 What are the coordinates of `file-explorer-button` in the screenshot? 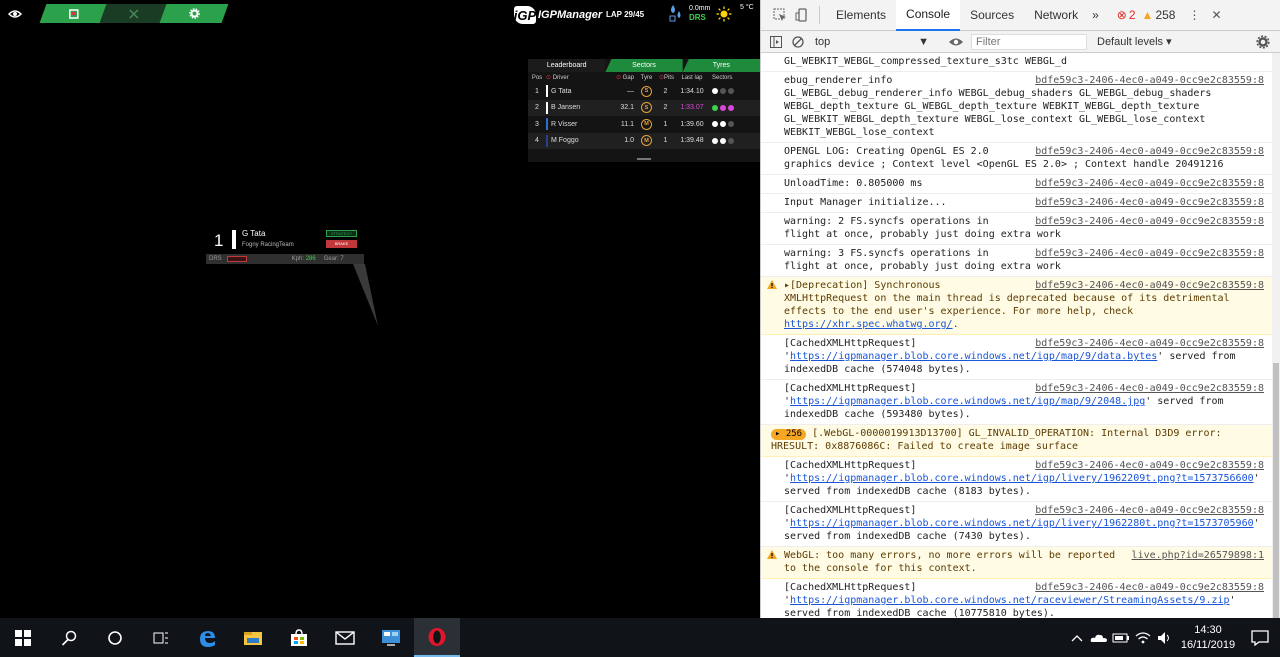 It's located at (253, 637).